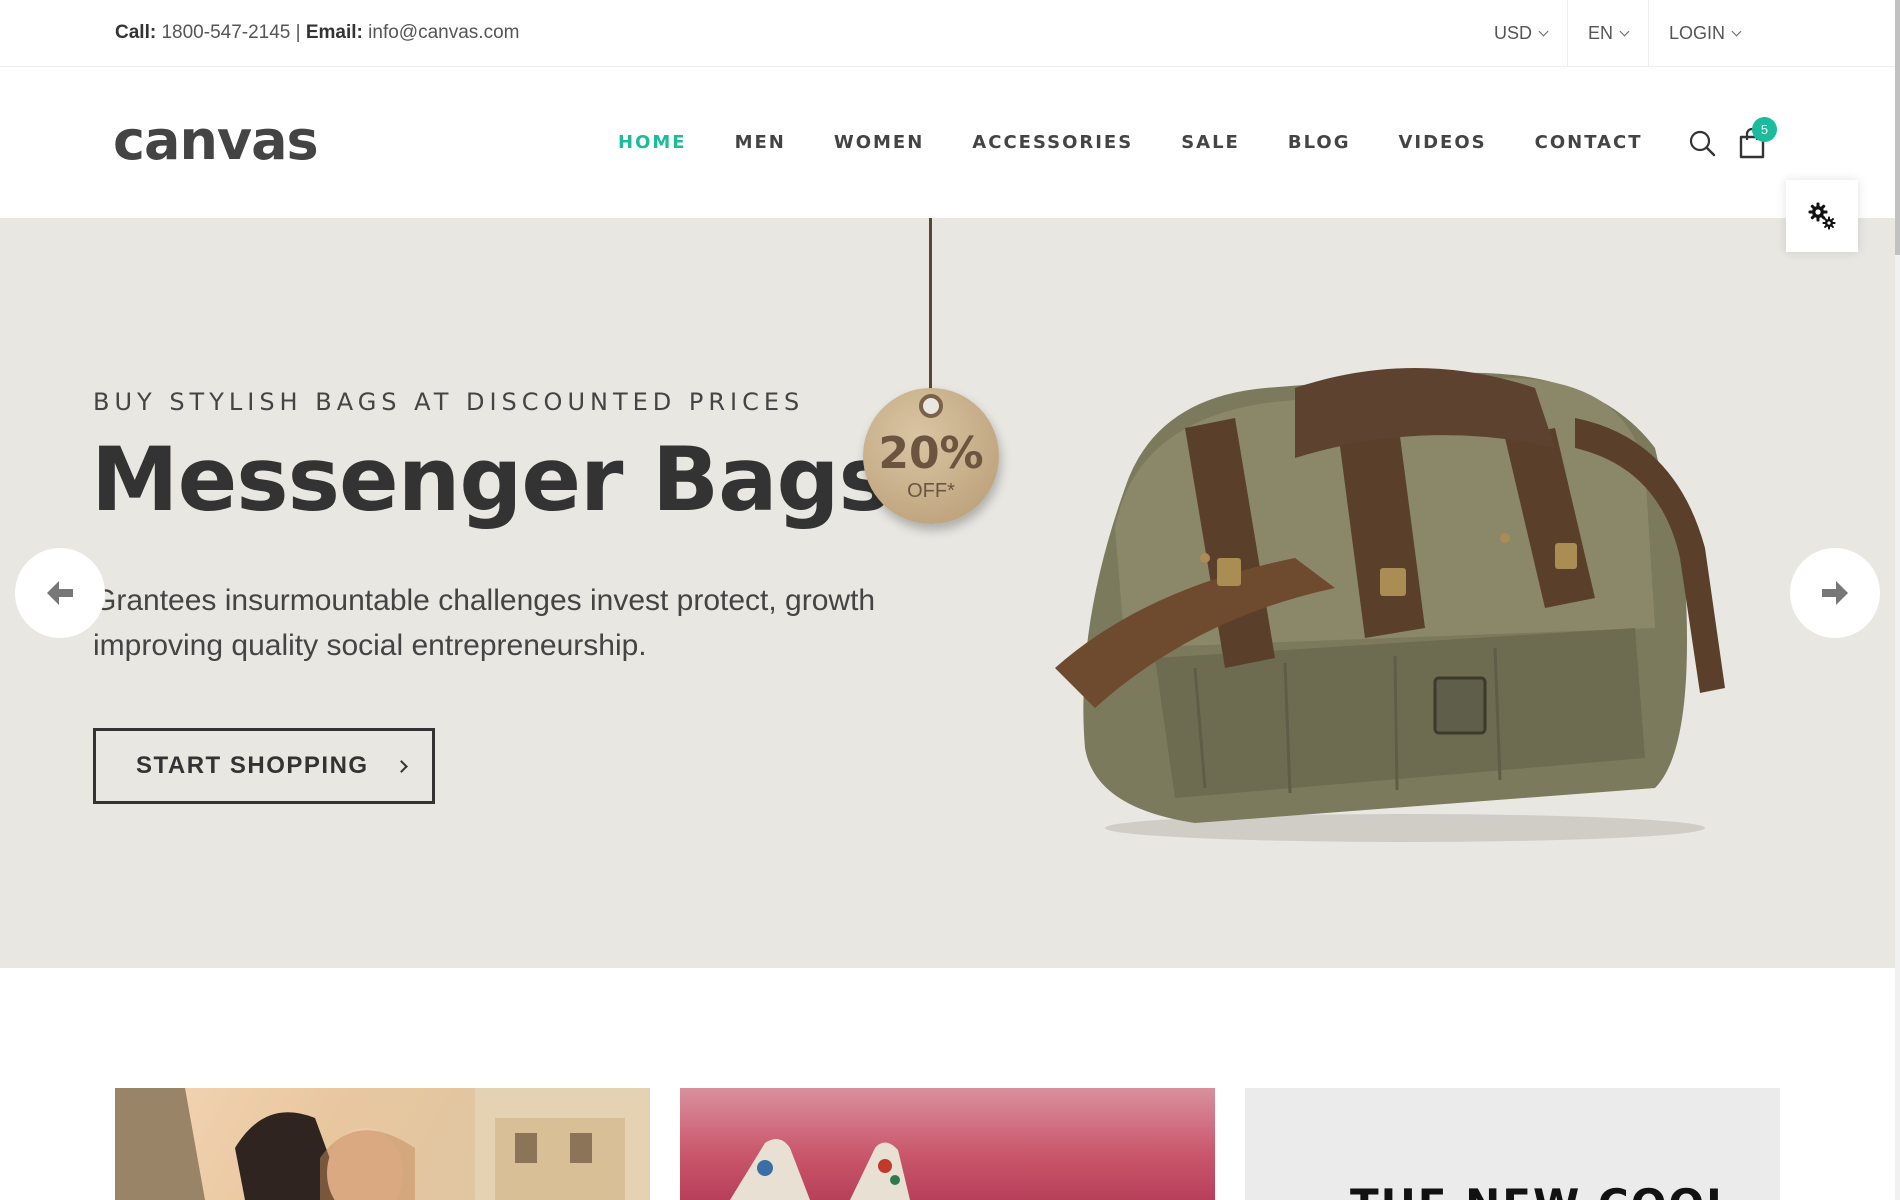 The height and width of the screenshot is (1200, 1900). I want to click on arrow-left-icon, so click(60, 593).